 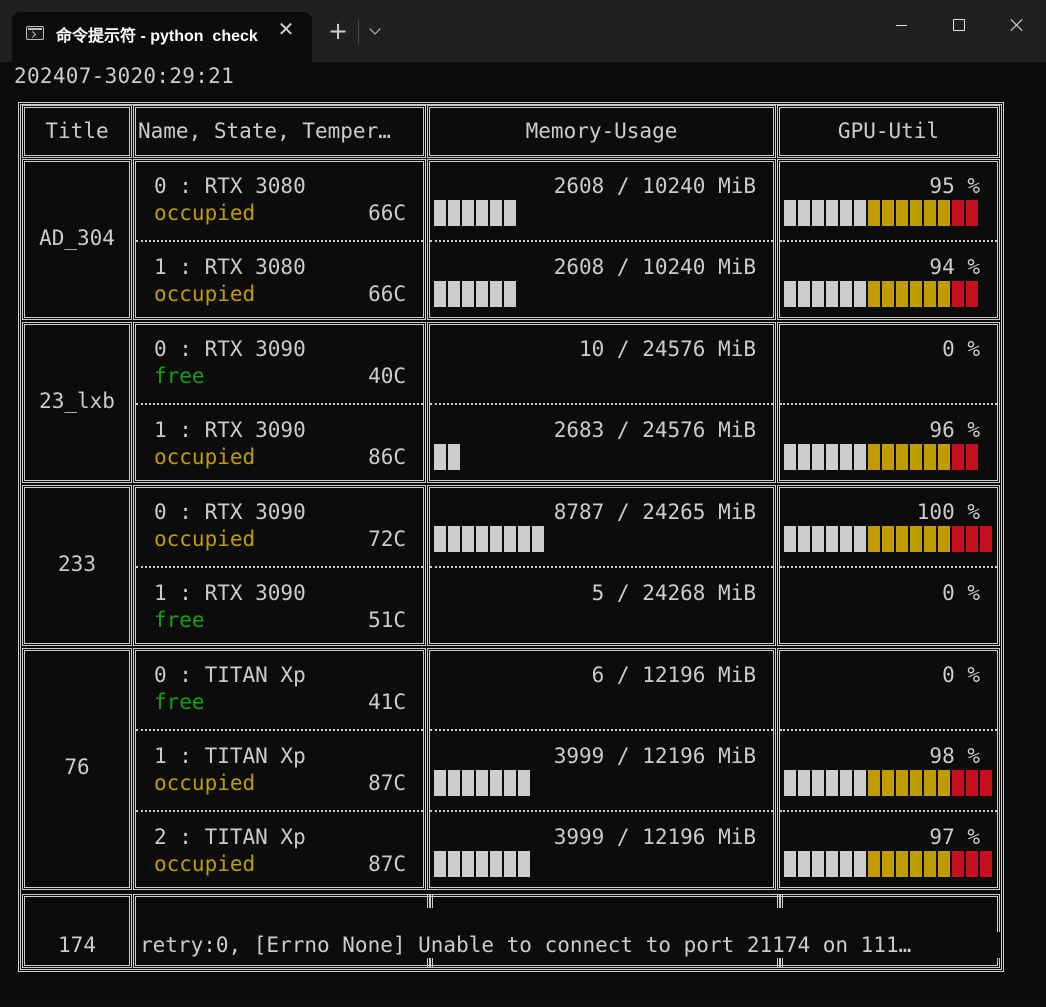 What do you see at coordinates (230, 756) in the screenshot?
I see `gpu-name: 1 : TITAN Xp` at bounding box center [230, 756].